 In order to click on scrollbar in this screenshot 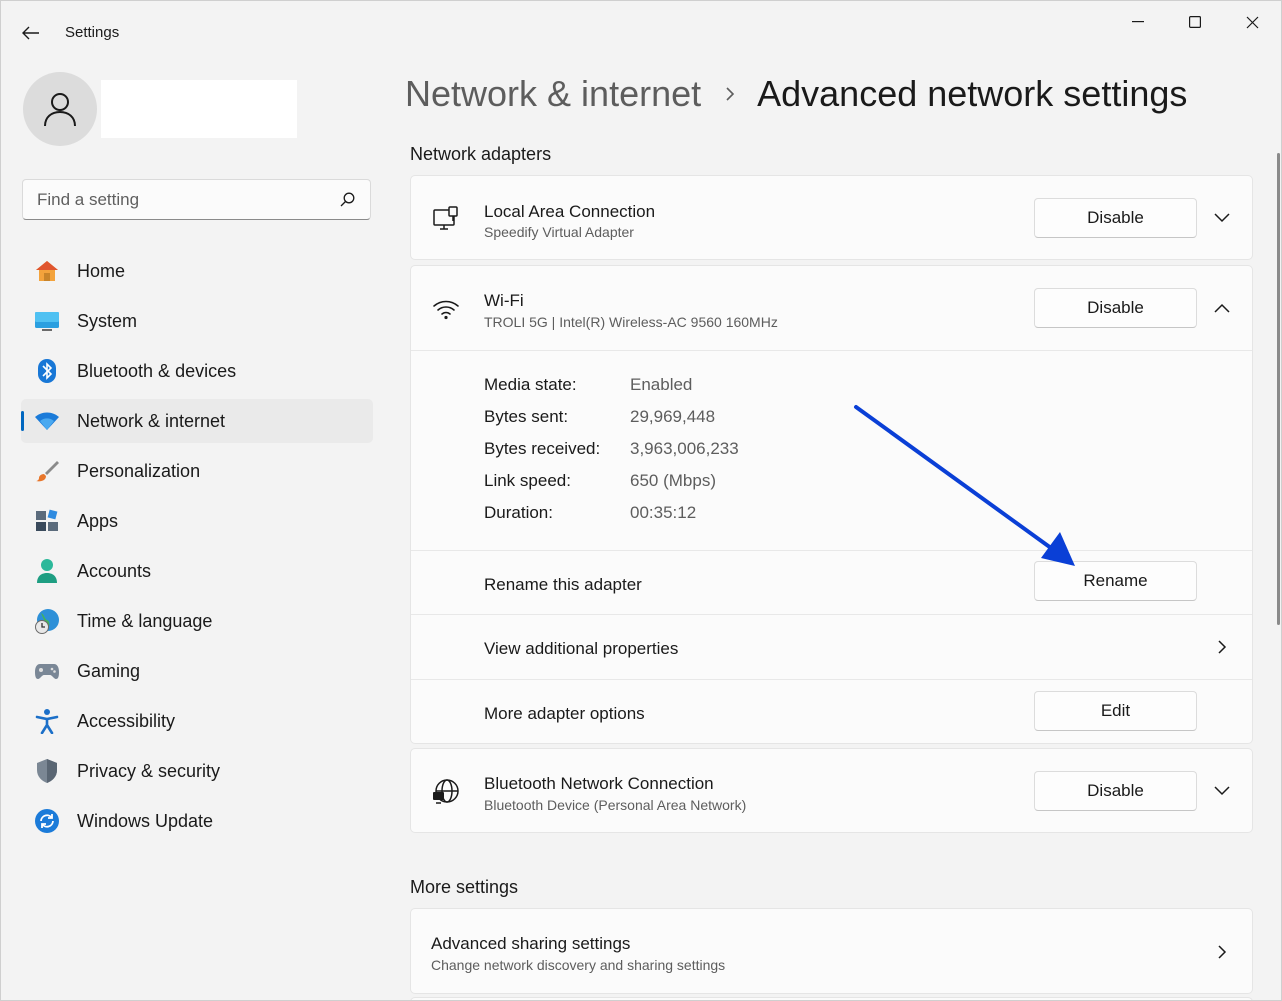, I will do `click(1278, 389)`.